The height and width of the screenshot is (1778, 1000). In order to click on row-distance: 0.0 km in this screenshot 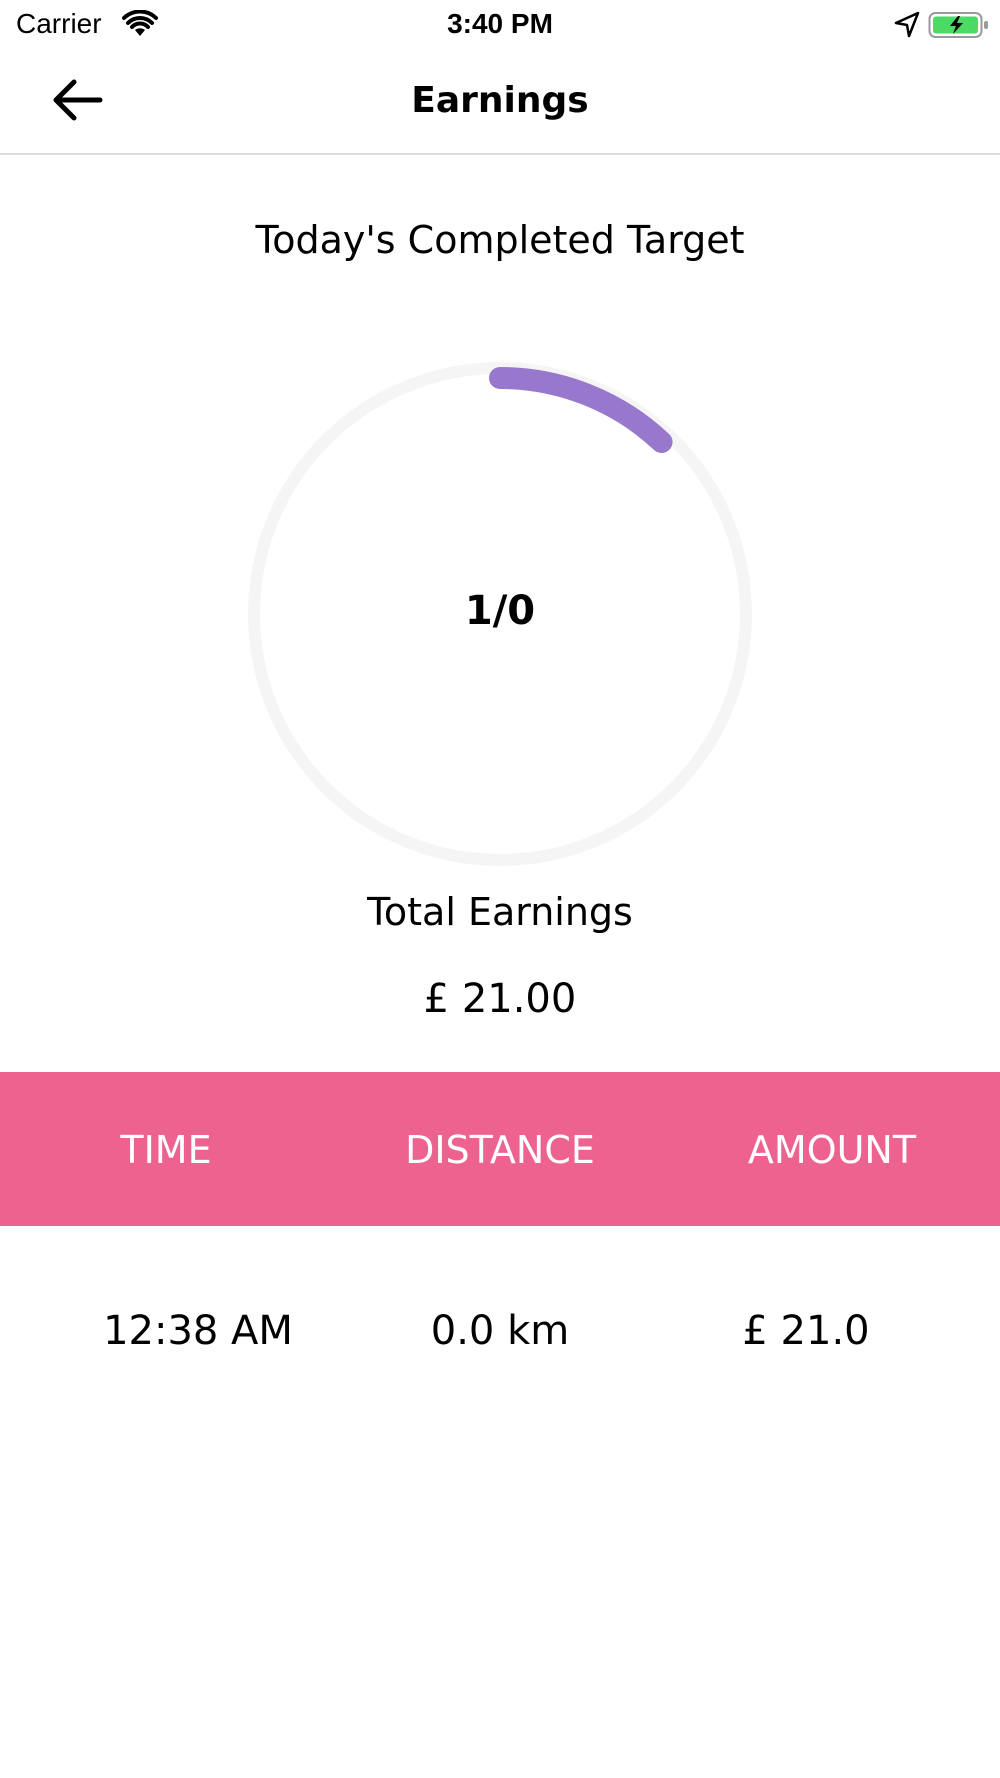, I will do `click(500, 1331)`.